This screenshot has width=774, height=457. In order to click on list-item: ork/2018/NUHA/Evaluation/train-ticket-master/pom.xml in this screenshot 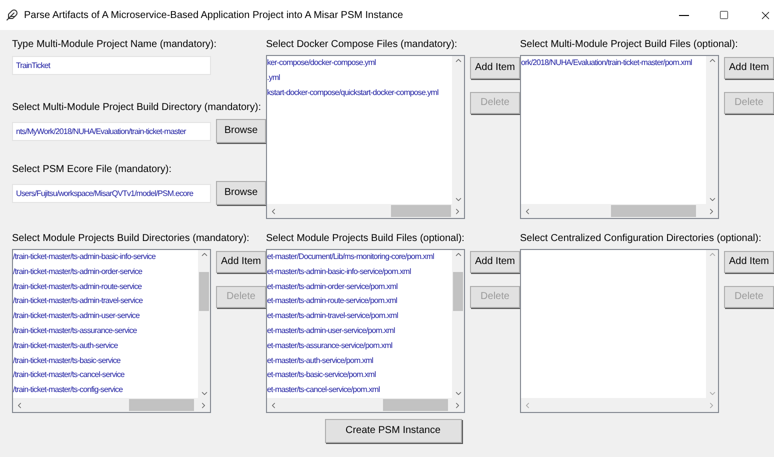, I will do `click(606, 63)`.